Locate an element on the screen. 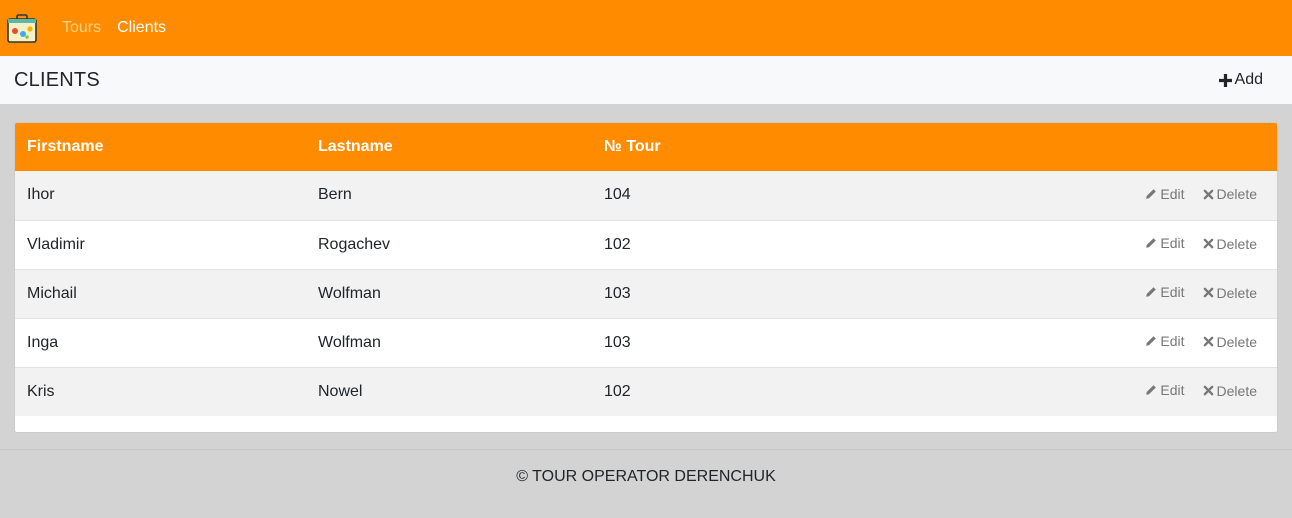 The width and height of the screenshot is (1292, 518). cell-lastname: Bern is located at coordinates (449, 195).